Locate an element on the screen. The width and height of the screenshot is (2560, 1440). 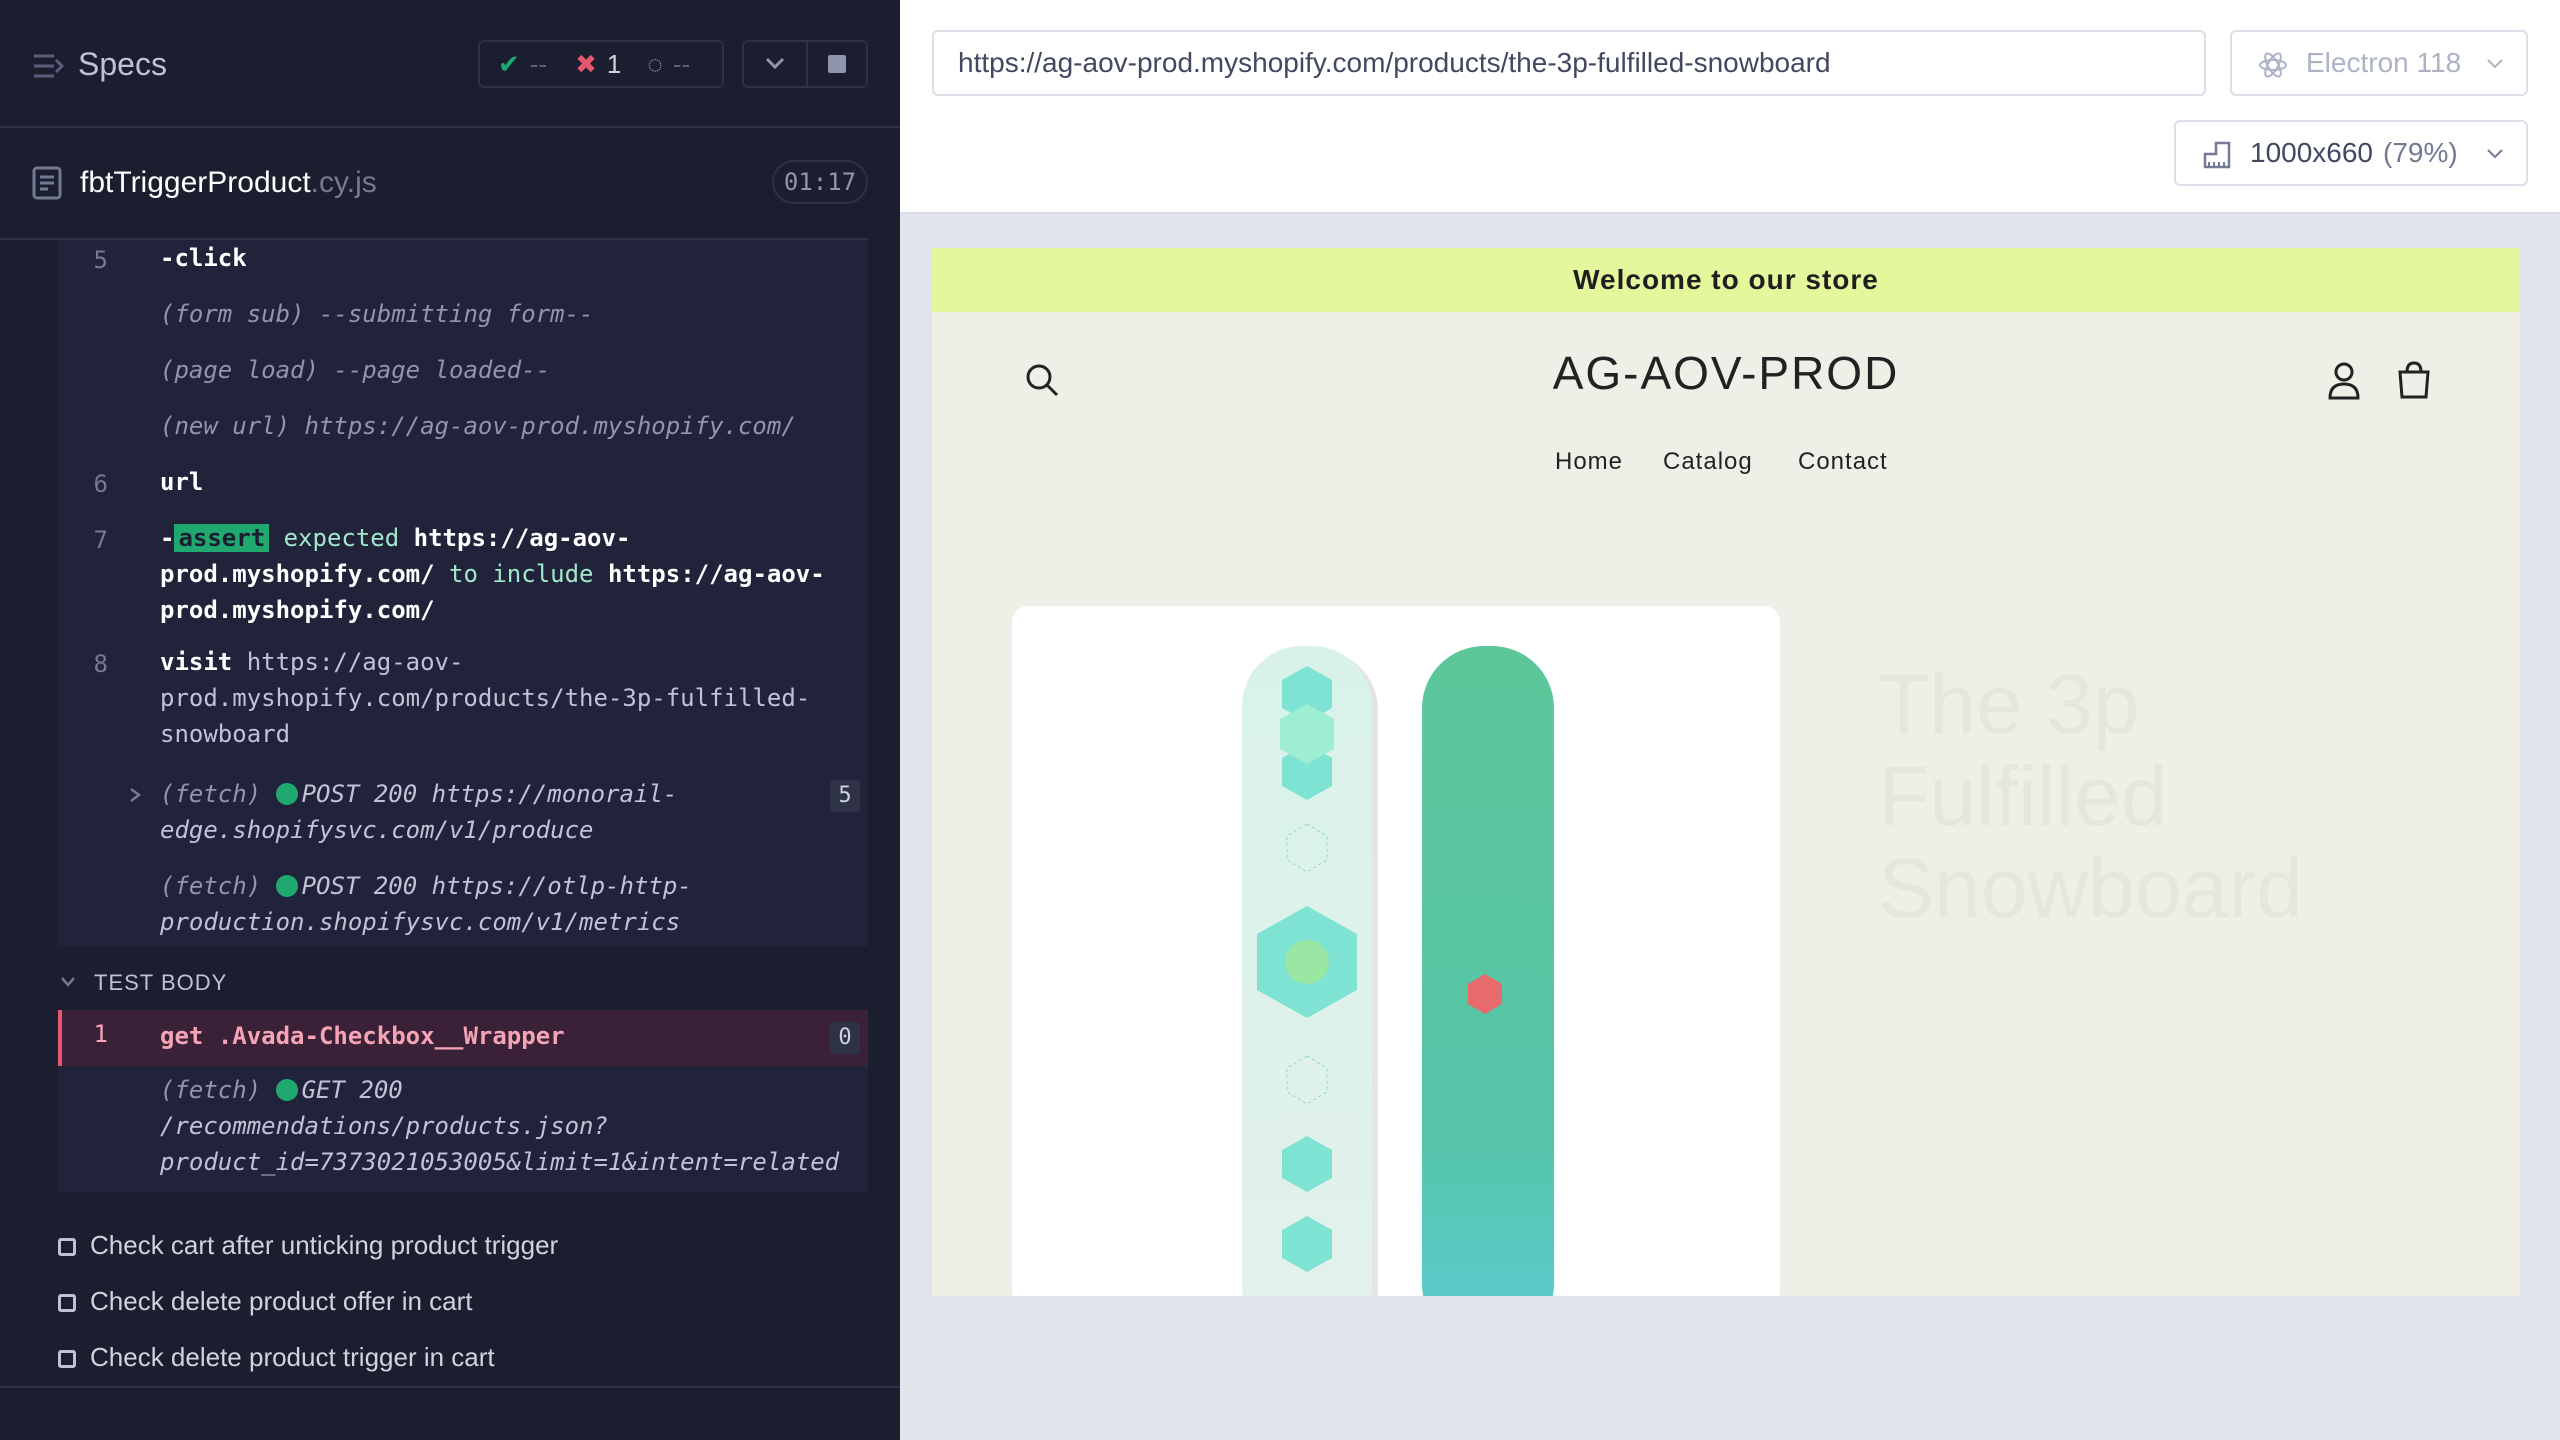
active-command-row: 1 get .Avada-Checkbox__Wrapper 0 is located at coordinates (463, 1038).